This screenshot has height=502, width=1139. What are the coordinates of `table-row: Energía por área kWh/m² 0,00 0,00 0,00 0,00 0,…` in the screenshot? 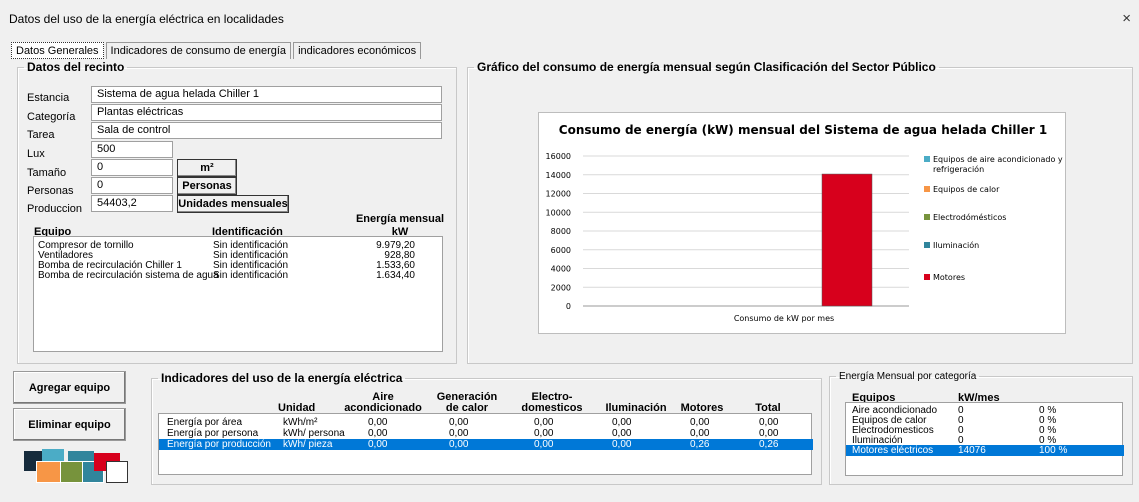 It's located at (486, 422).